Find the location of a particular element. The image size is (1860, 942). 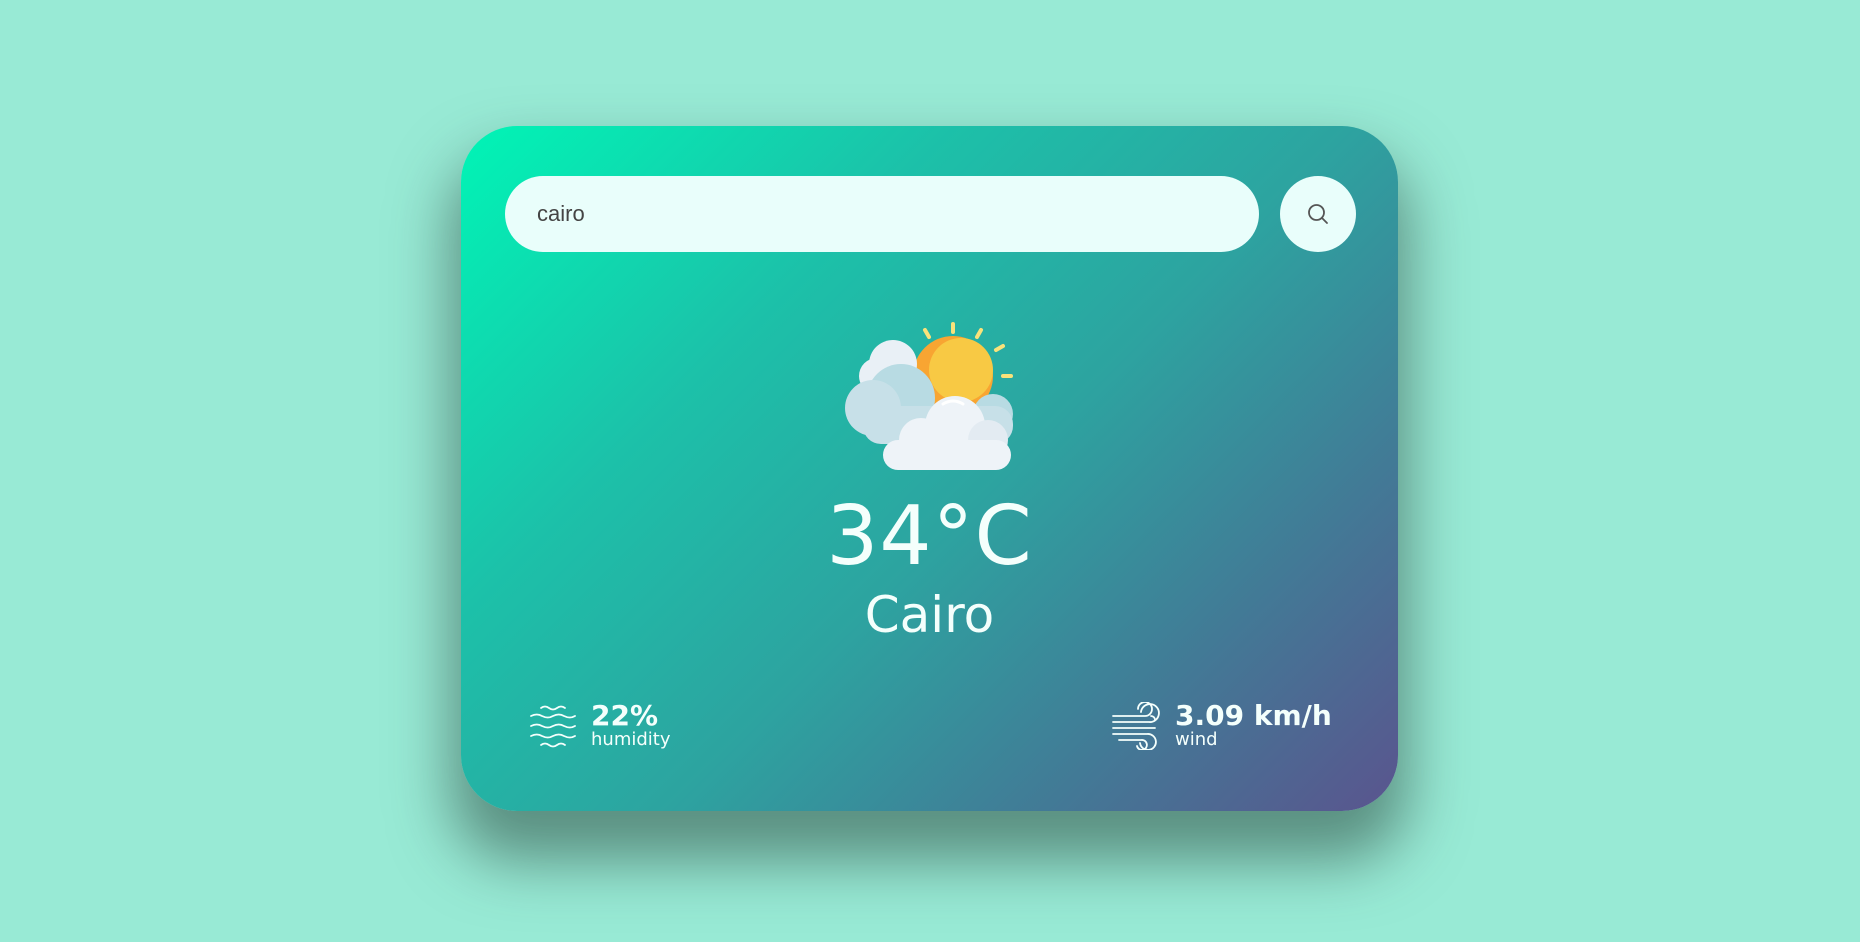

search-button is located at coordinates (1318, 214).